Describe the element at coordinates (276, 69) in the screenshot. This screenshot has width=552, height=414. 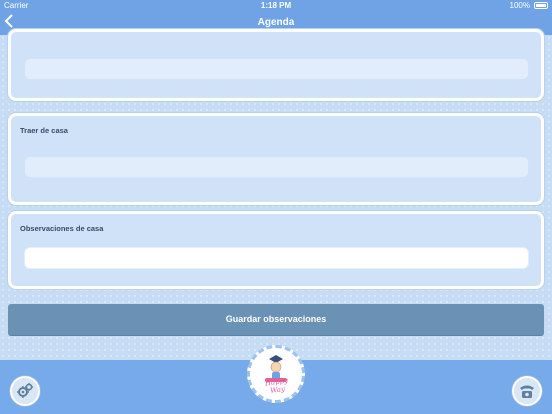
I see `previous-field` at that location.